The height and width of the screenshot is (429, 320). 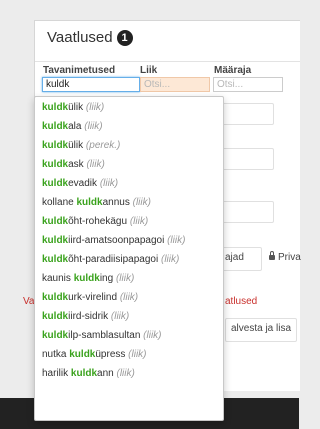 I want to click on suggestion-type: (perek.), so click(x=103, y=145).